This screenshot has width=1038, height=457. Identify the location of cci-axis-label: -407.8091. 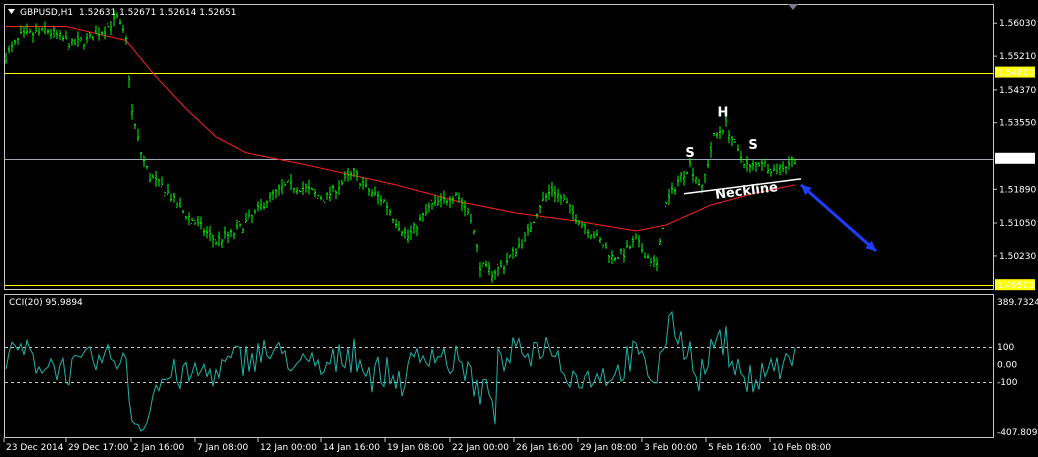
(1017, 433).